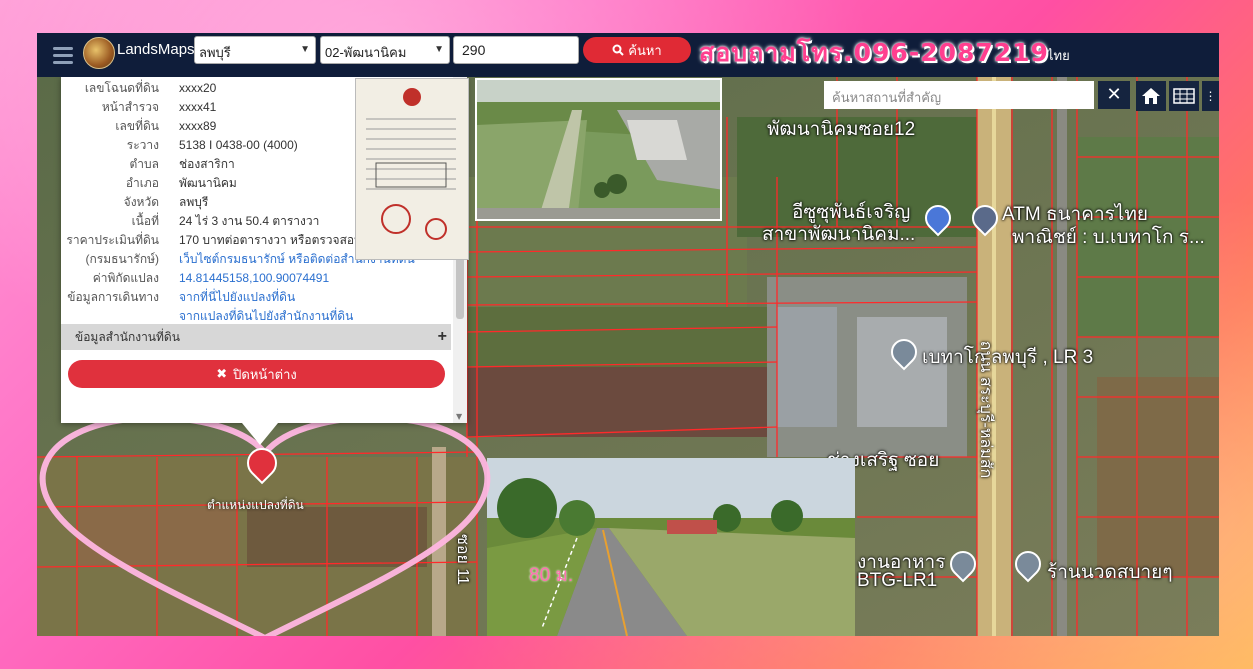  What do you see at coordinates (887, 97) in the screenshot?
I see `place-search-placeholder: ค้นหาสถานที่สำคัญ` at bounding box center [887, 97].